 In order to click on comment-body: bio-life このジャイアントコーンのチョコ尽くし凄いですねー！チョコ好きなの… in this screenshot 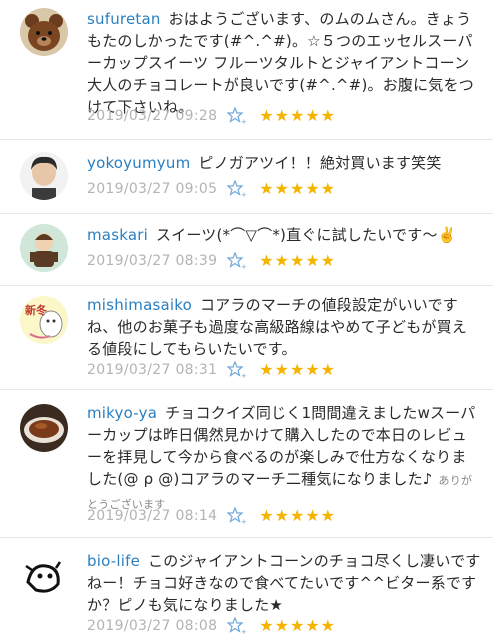, I will do `click(284, 583)`.